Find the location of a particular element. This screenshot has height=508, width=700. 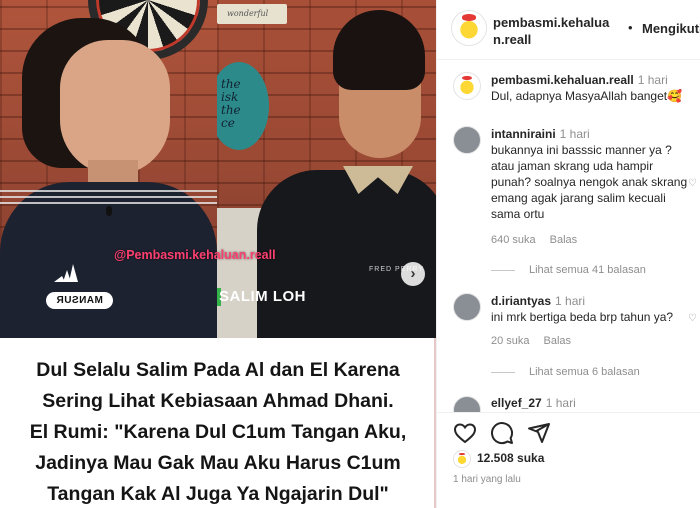

comment-item: ellyef_27 1 hari is located at coordinates (568, 403).